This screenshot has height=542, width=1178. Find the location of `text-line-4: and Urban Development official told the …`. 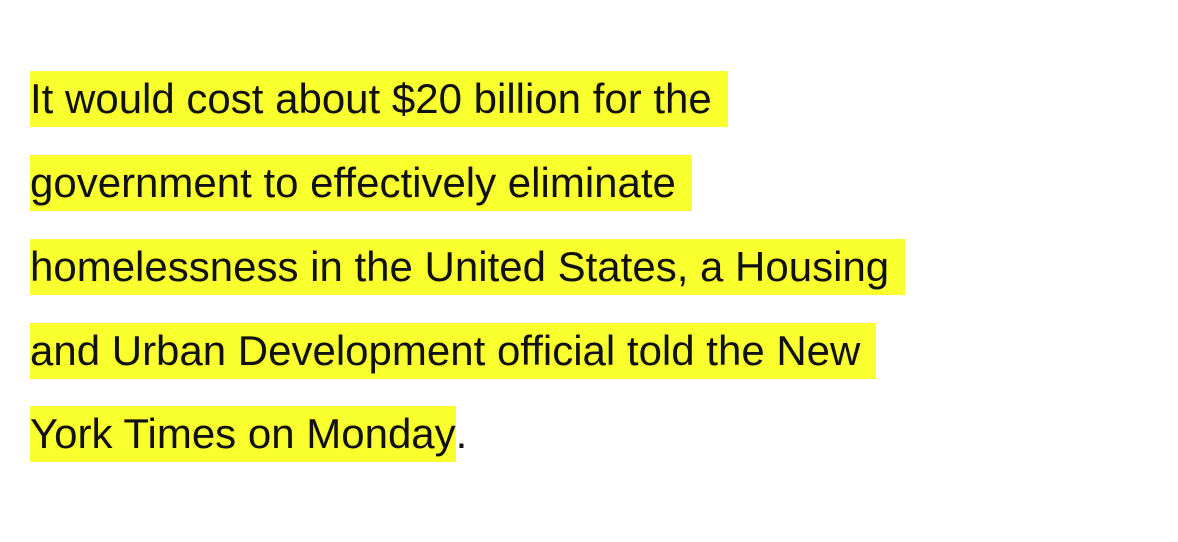

text-line-4: and Urban Development official told the … is located at coordinates (453, 351).